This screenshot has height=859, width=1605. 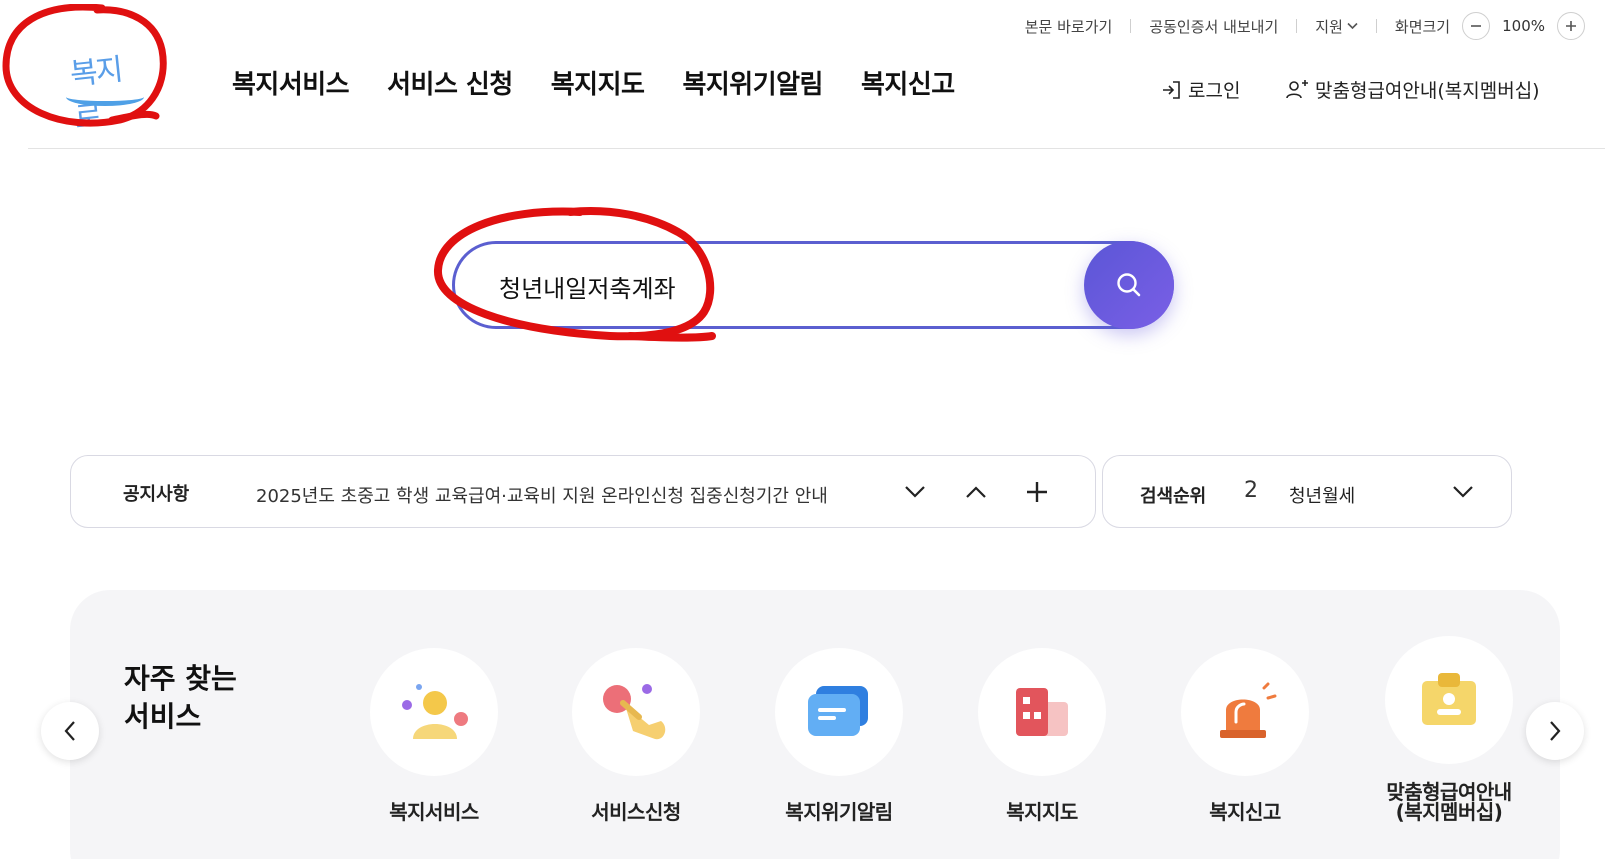 I want to click on membership-button: 맞춤형급여안내(복지멤버십), so click(x=1412, y=89).